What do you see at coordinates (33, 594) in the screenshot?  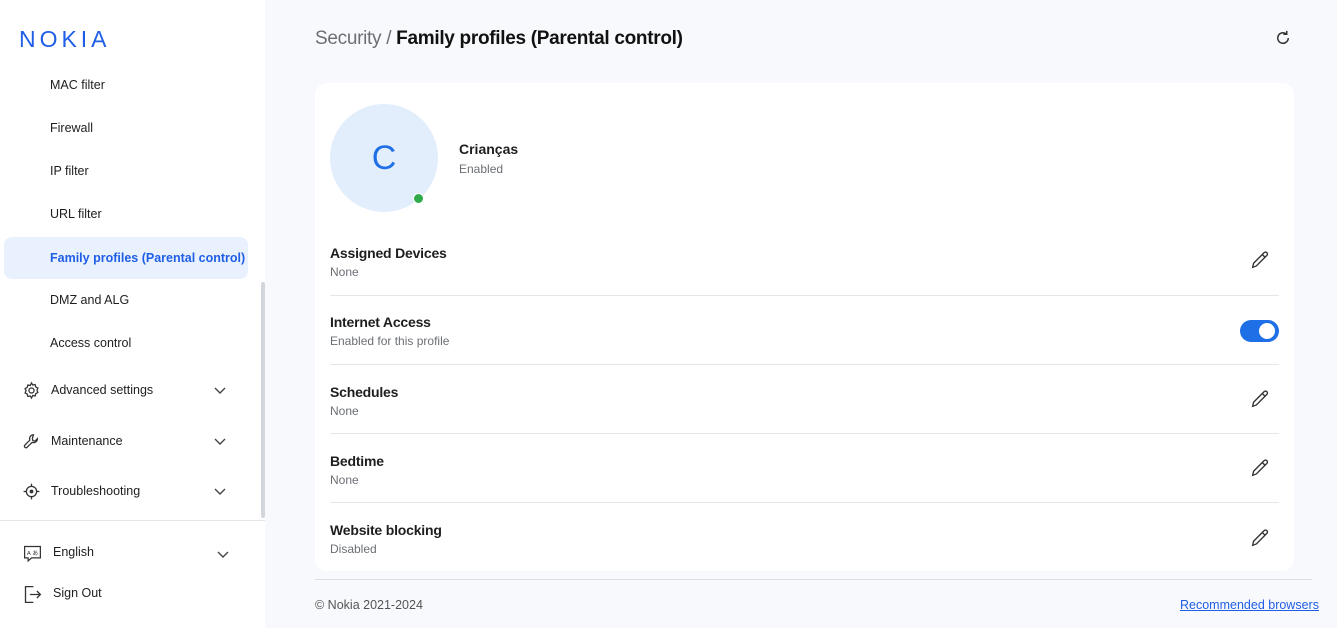 I see `sign-out-icon` at bounding box center [33, 594].